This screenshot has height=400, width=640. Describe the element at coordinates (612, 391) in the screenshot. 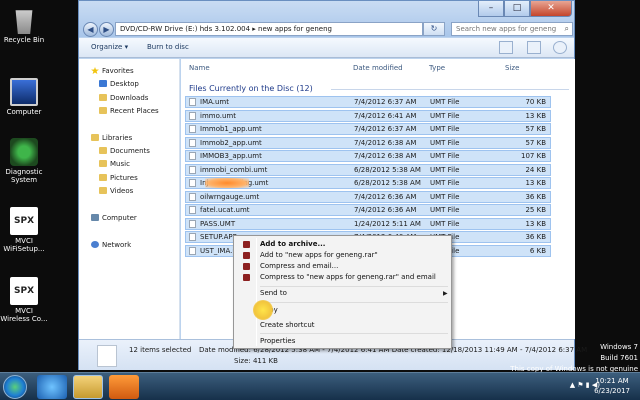

I see `clock-date: 6/23/2017` at that location.